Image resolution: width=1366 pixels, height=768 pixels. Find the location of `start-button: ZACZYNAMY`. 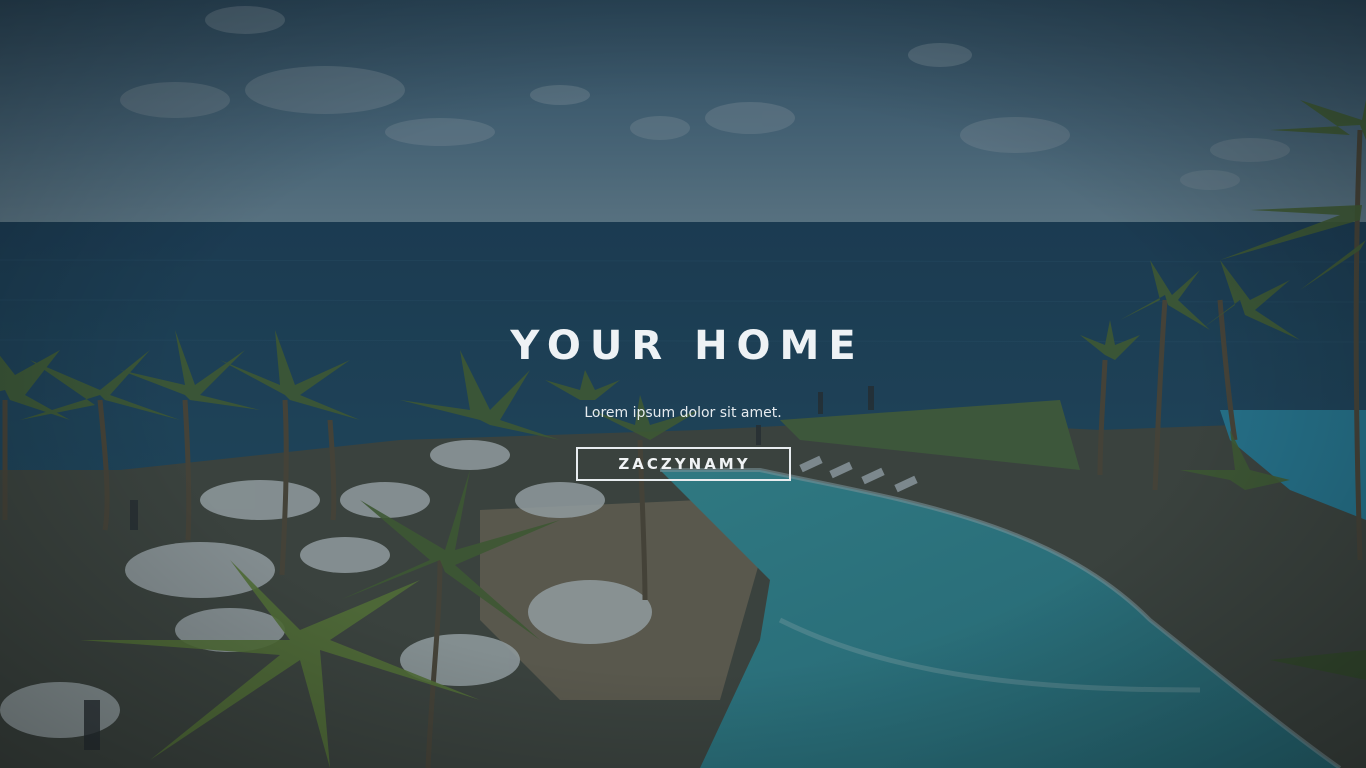

start-button: ZACZYNAMY is located at coordinates (683, 464).